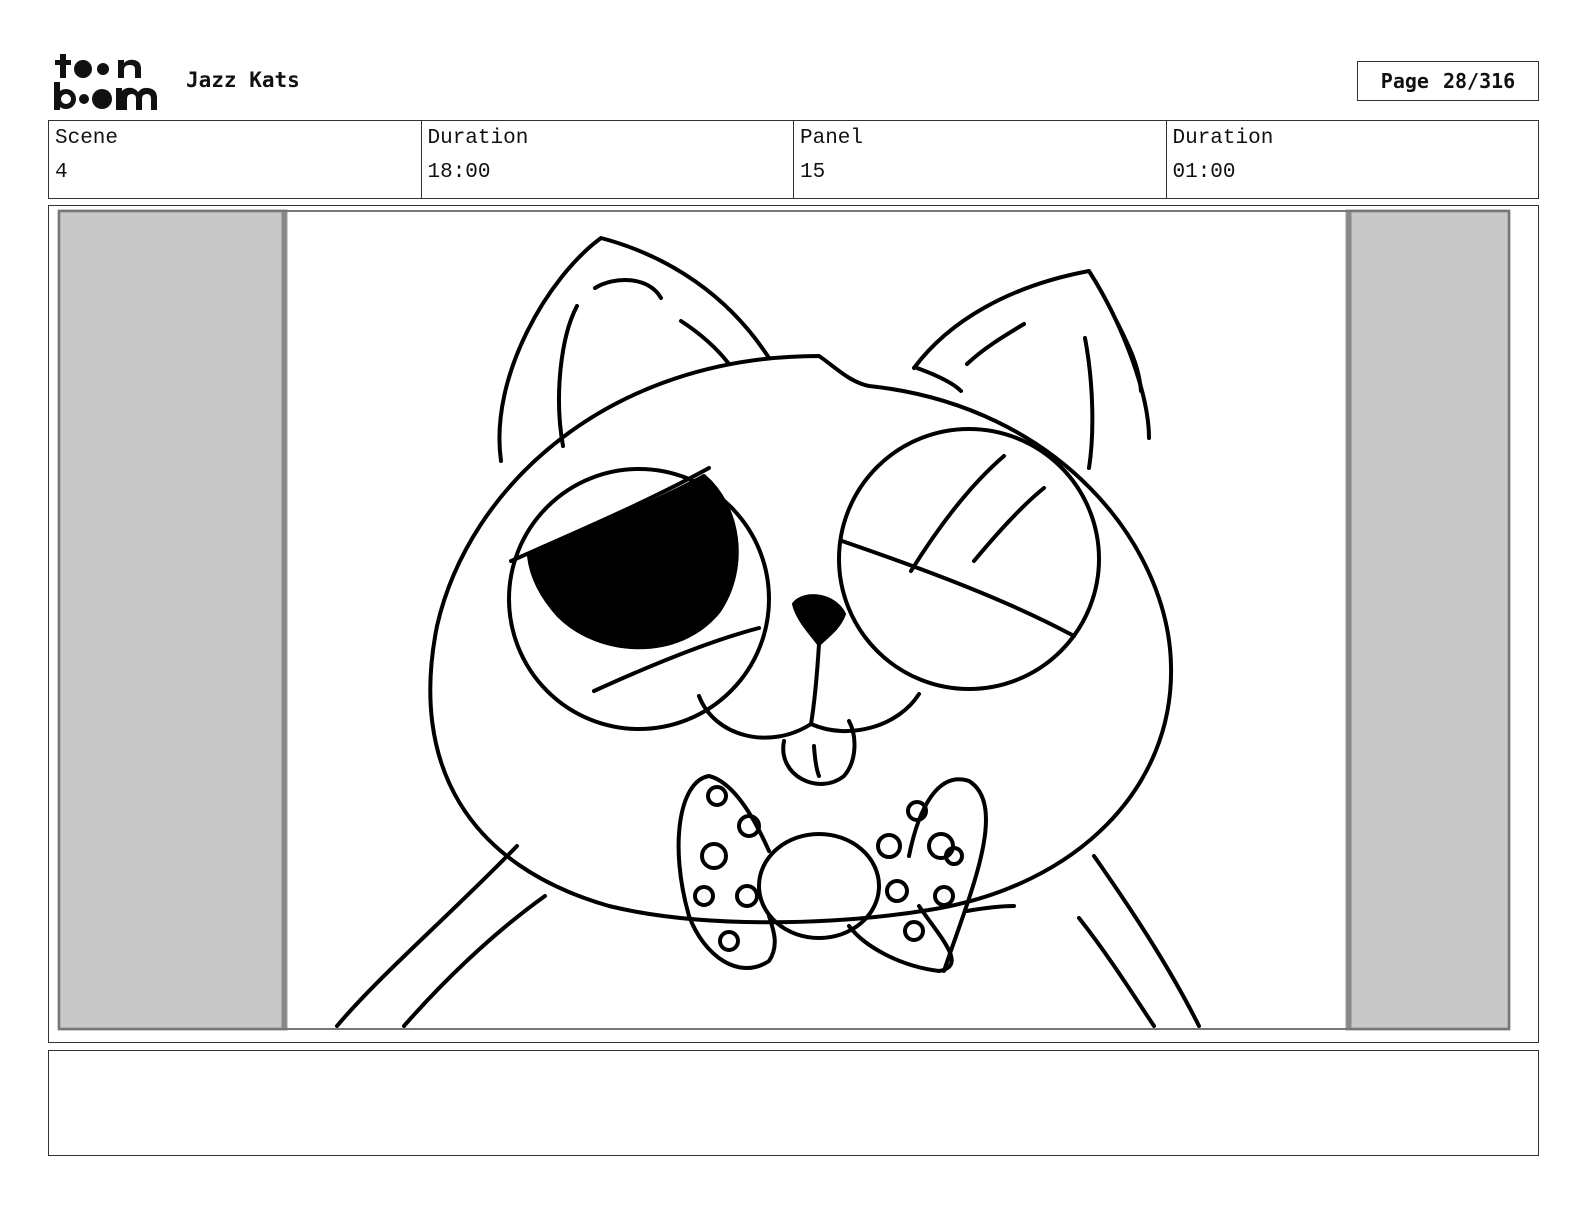 This screenshot has width=1584, height=1224. Describe the element at coordinates (1479, 81) in the screenshot. I see `page-number: 28/316` at that location.